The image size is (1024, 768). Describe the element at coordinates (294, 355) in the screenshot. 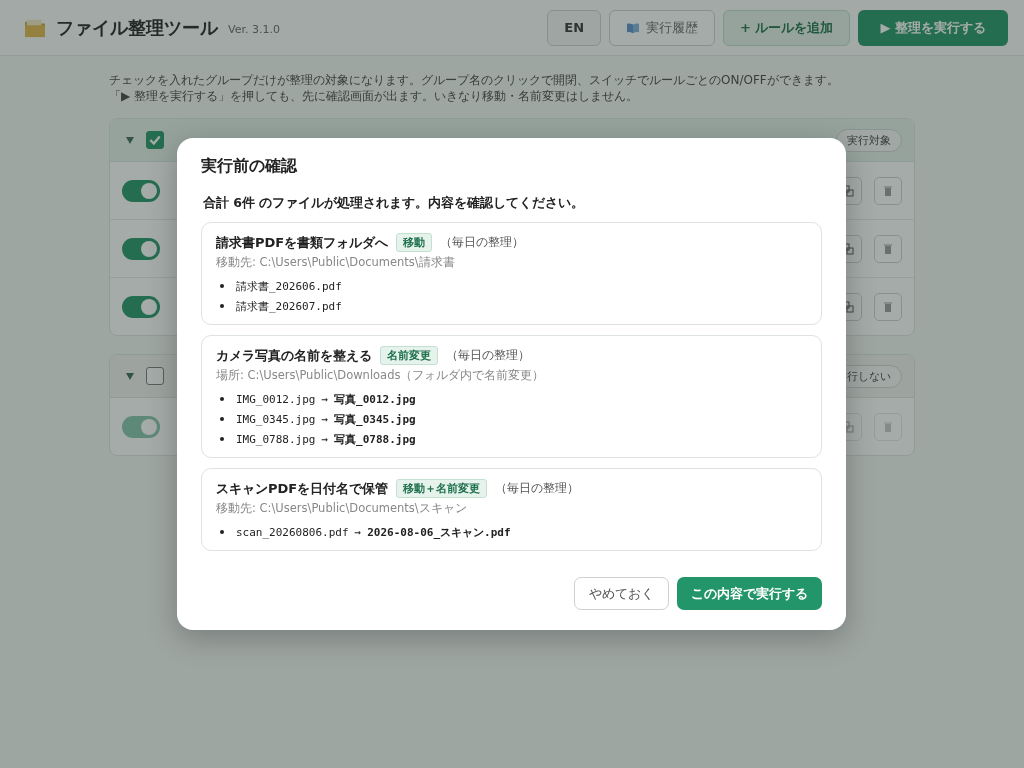

I see `rule-name: カメラ写真の名前を整える` at that location.